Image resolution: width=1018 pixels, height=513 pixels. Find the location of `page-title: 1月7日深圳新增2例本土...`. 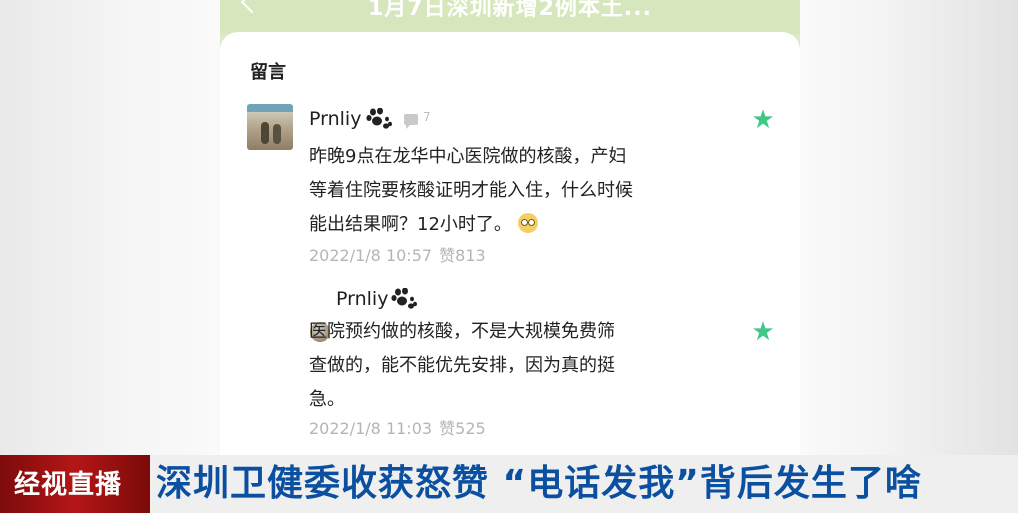

page-title: 1月7日深圳新增2例本土... is located at coordinates (510, 10).